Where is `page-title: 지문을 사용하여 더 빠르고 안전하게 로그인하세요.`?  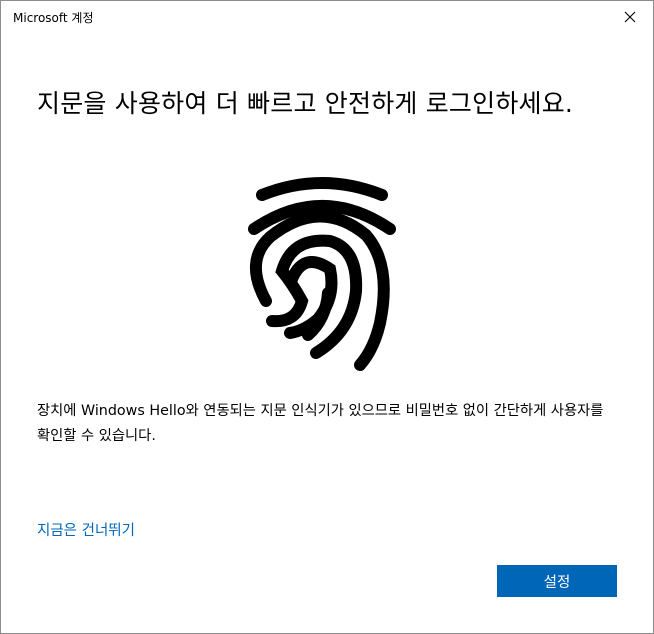
page-title: 지문을 사용하여 더 빠르고 안전하게 로그인하세요. is located at coordinates (305, 103).